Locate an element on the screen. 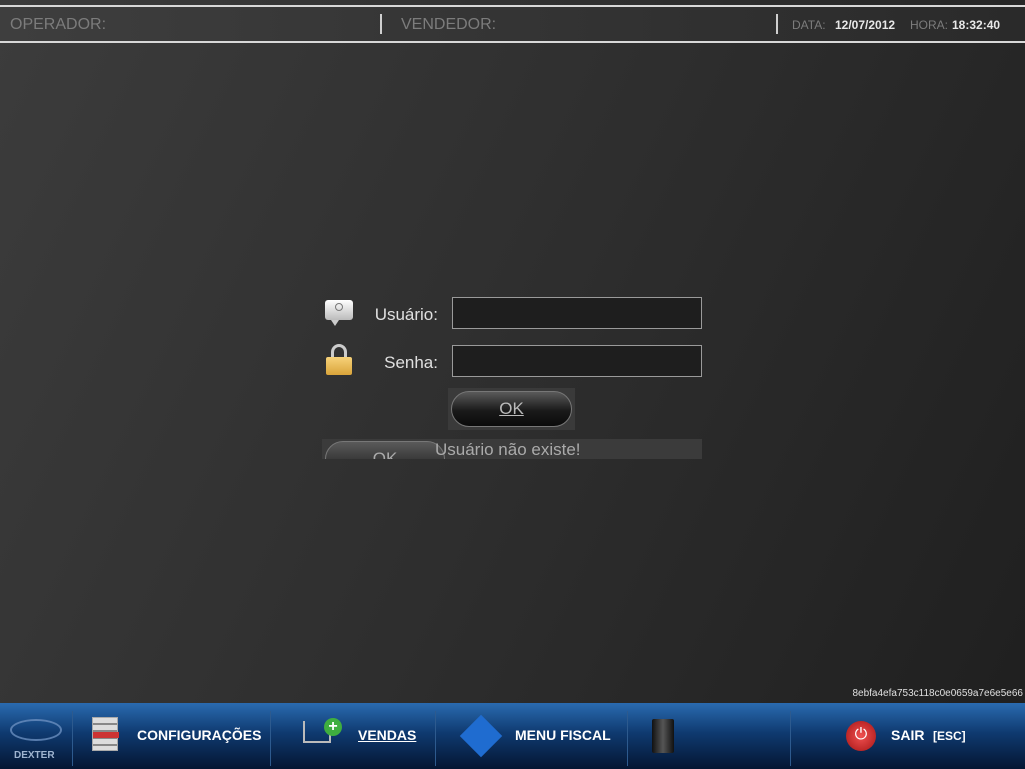 The image size is (1025, 769). operador-label: OPERADOR: is located at coordinates (58, 24).